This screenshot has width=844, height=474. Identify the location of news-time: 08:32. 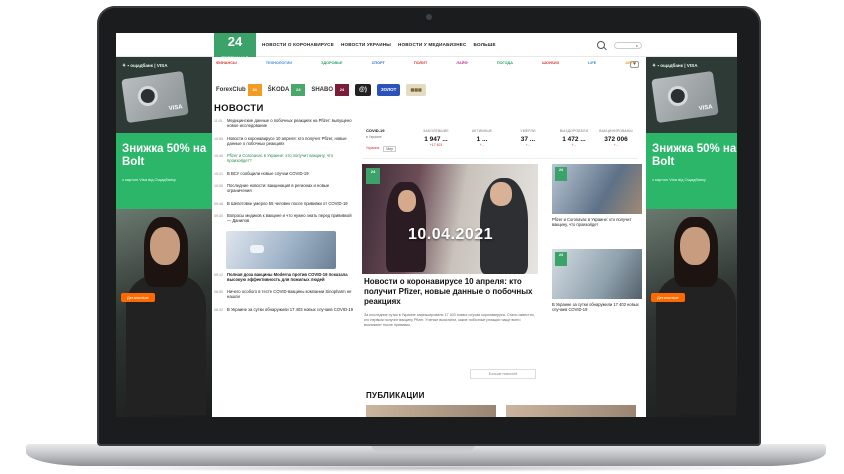
(218, 309).